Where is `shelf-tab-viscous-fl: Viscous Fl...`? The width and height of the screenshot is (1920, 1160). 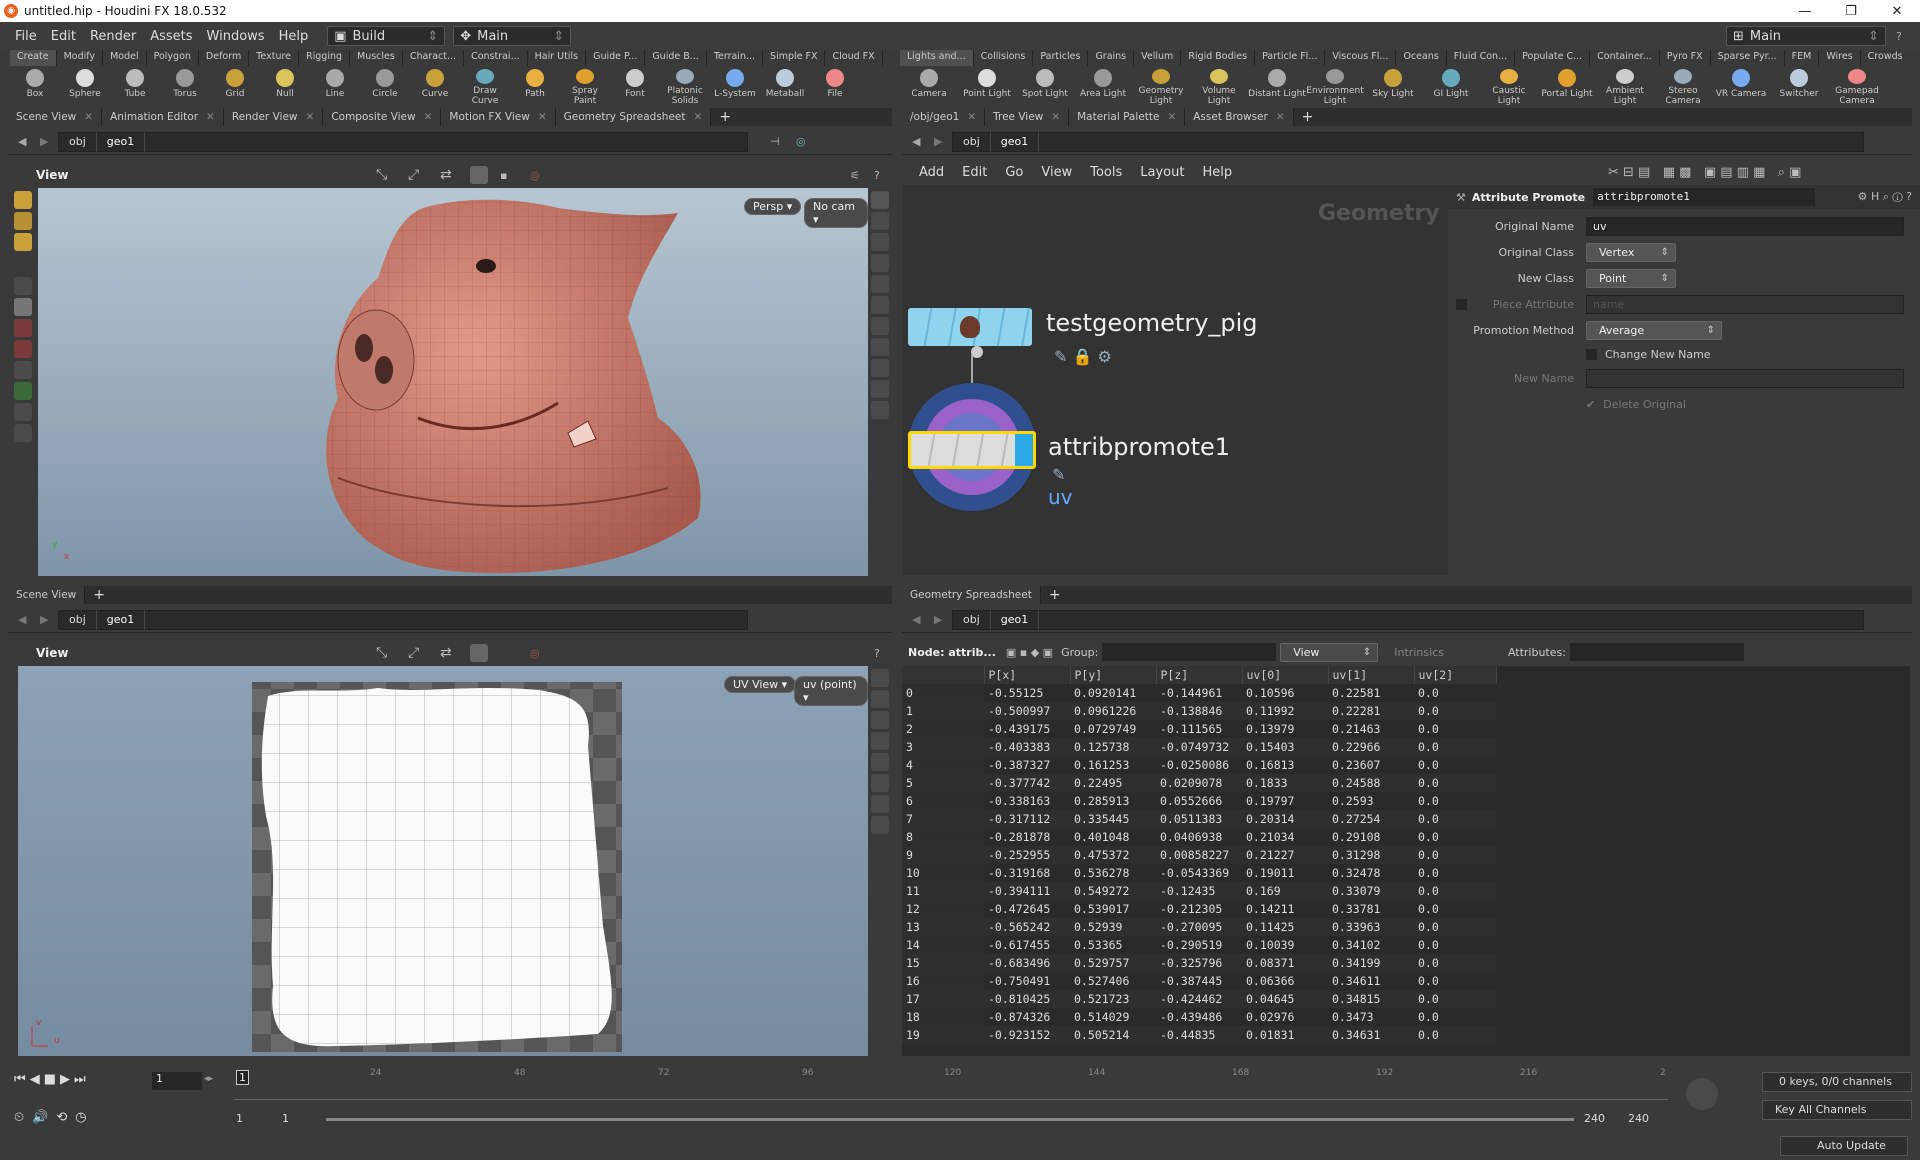 shelf-tab-viscous-fl: Viscous Fl... is located at coordinates (1361, 58).